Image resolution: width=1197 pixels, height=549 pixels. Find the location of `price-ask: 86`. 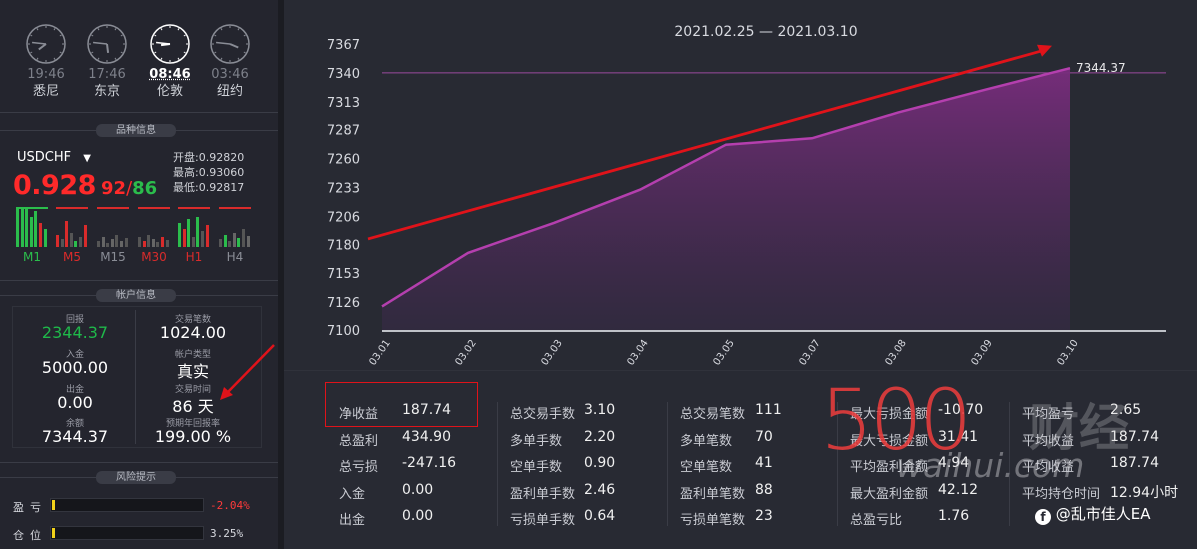

price-ask: 86 is located at coordinates (145, 188).